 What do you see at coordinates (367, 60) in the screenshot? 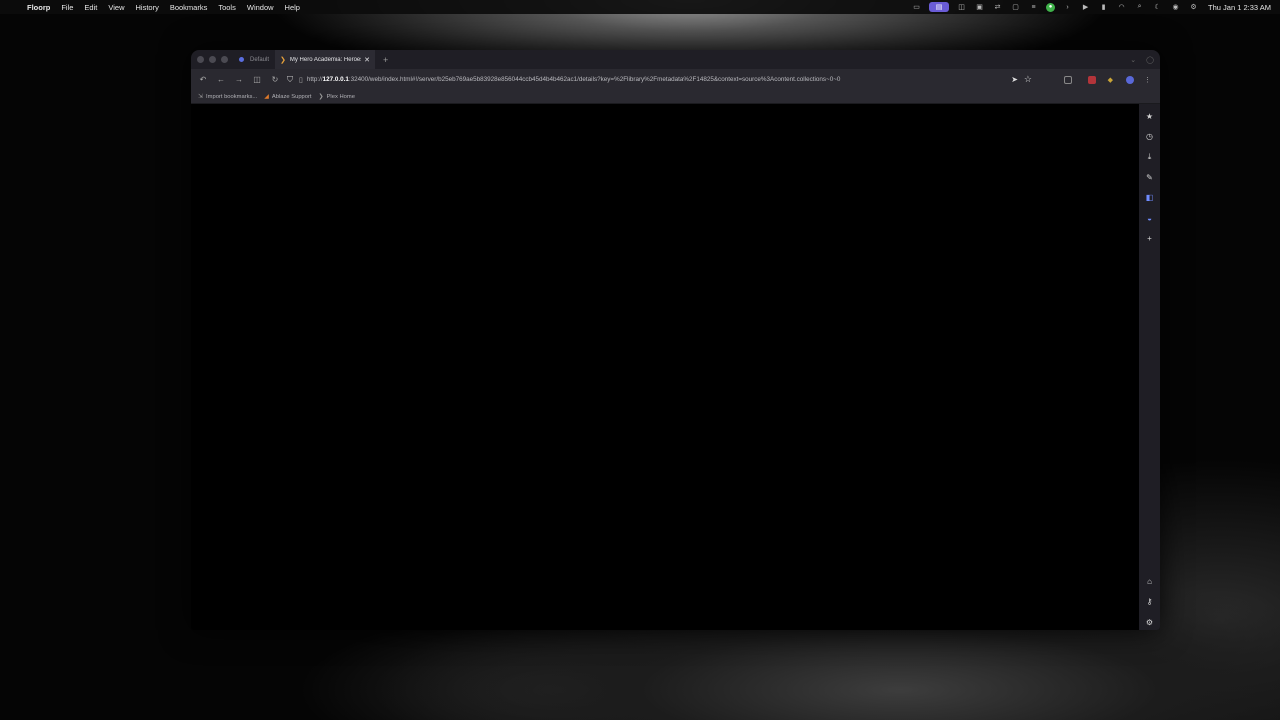
I see `tab-close-icon: ✕` at bounding box center [367, 60].